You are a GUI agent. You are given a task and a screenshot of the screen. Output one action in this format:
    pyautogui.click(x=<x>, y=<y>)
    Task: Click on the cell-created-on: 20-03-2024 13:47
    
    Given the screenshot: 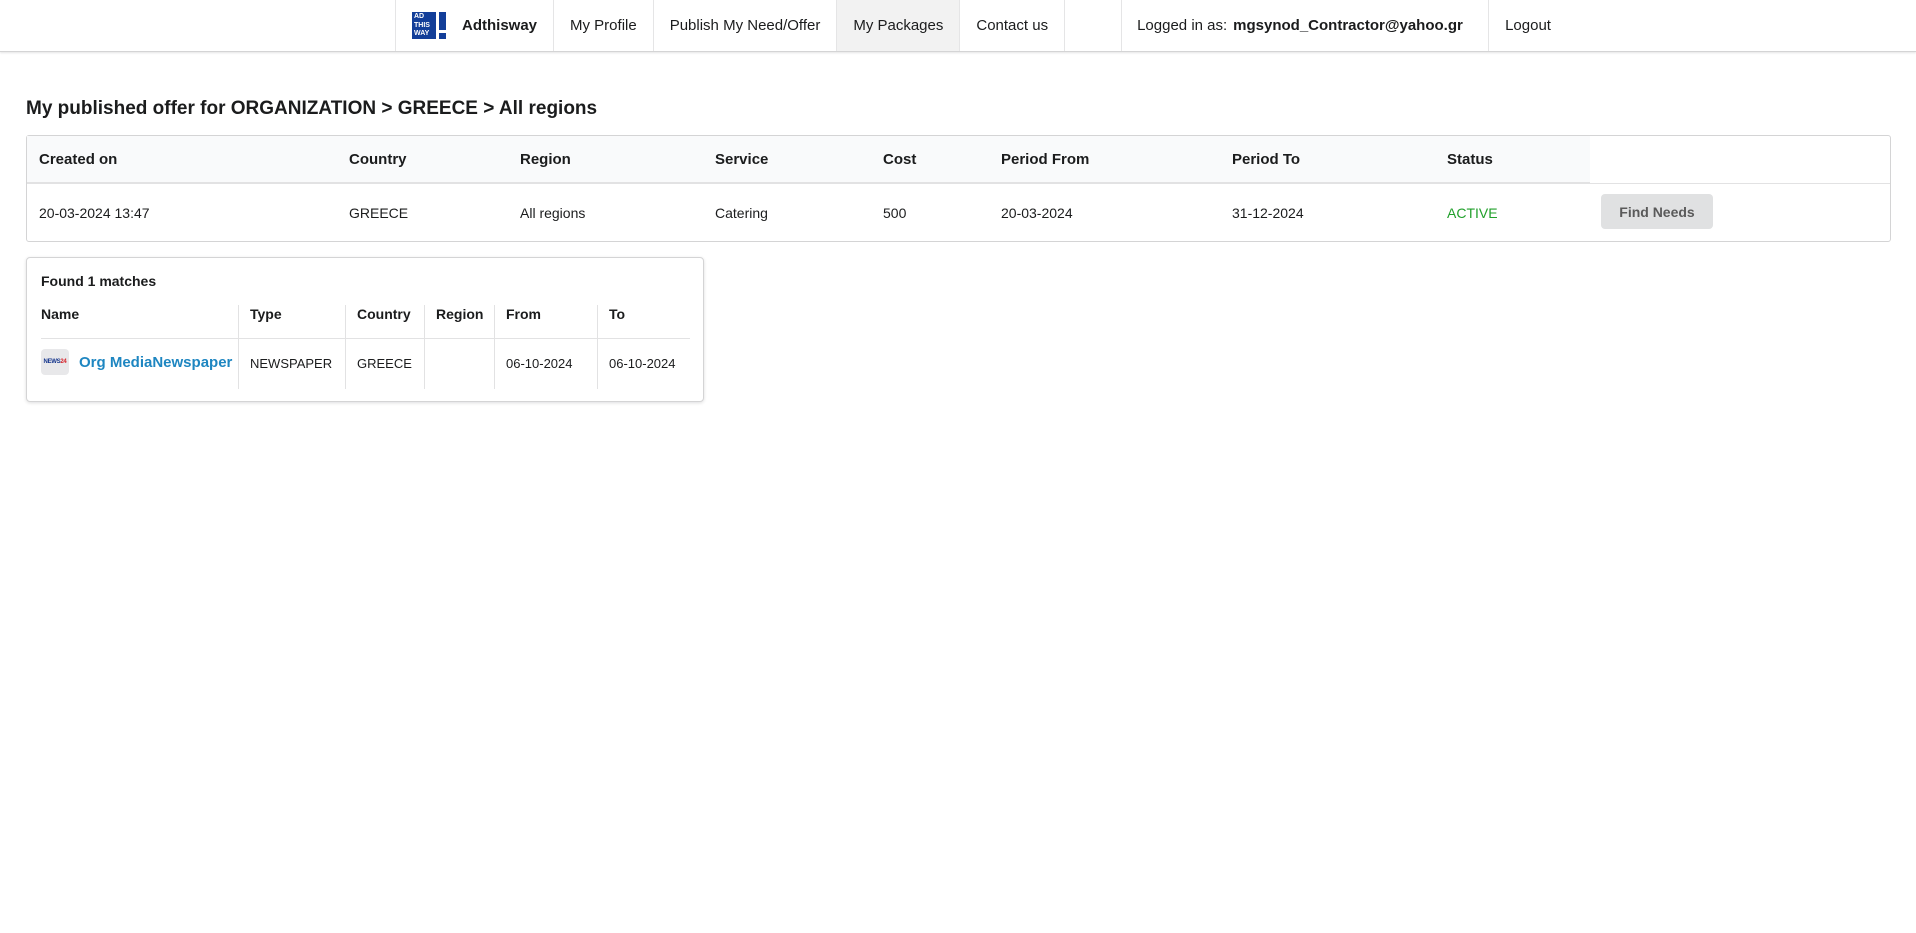 What is the action you would take?
    pyautogui.click(x=94, y=213)
    